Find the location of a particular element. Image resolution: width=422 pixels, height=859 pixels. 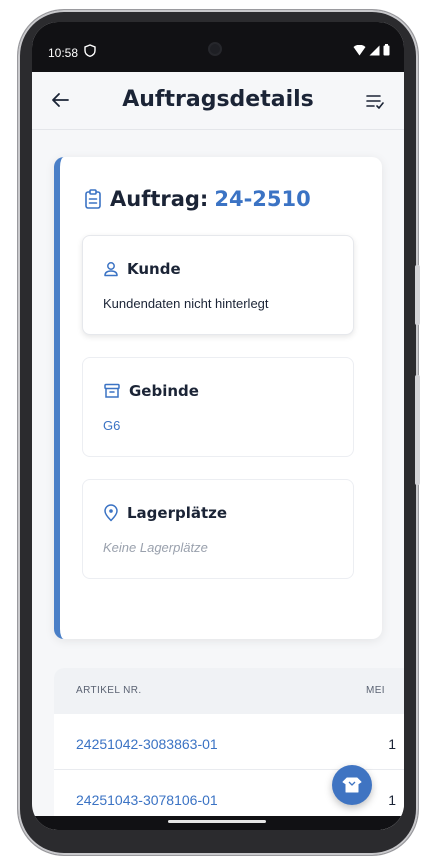

signal-icon is located at coordinates (374, 50).